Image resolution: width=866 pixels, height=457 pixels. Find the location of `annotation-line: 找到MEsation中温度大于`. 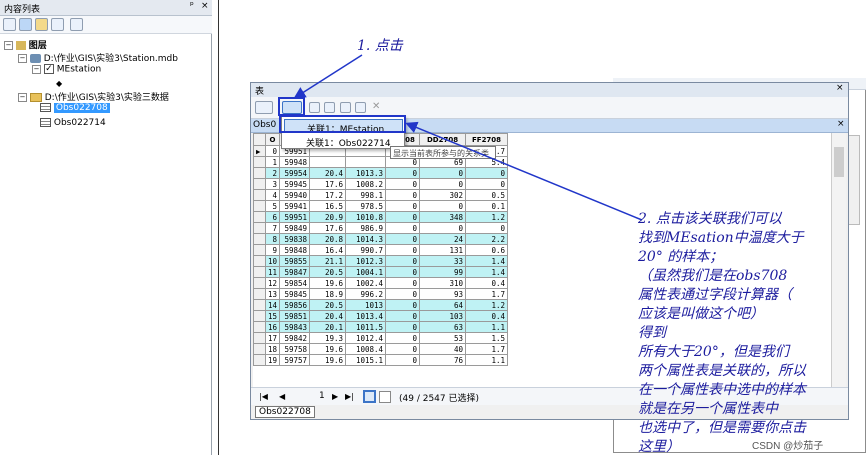

annotation-line: 找到MEsation中温度大于 is located at coordinates (721, 238).